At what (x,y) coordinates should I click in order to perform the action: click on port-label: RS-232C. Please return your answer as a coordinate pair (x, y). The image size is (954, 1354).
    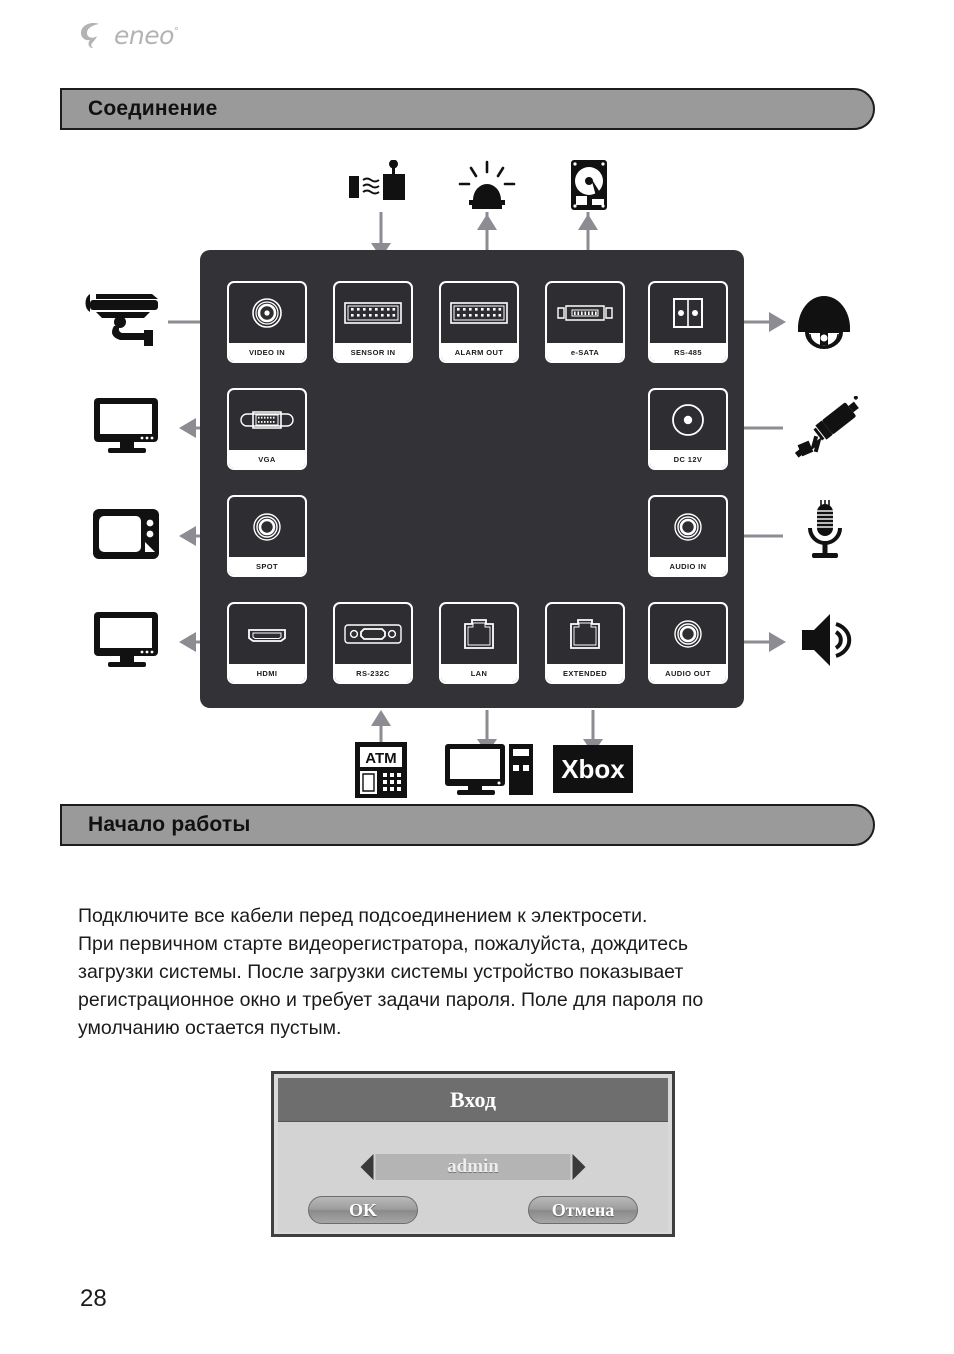
    Looking at the image, I should click on (373, 673).